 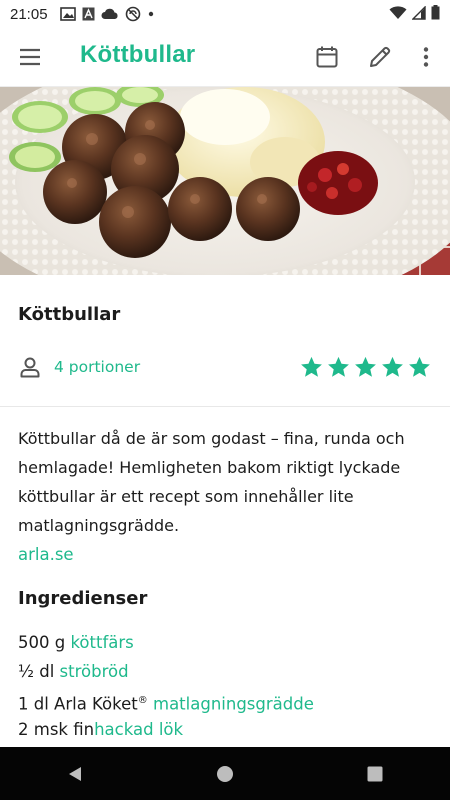 What do you see at coordinates (44, 642) in the screenshot?
I see `ingredient-amount: 500 g` at bounding box center [44, 642].